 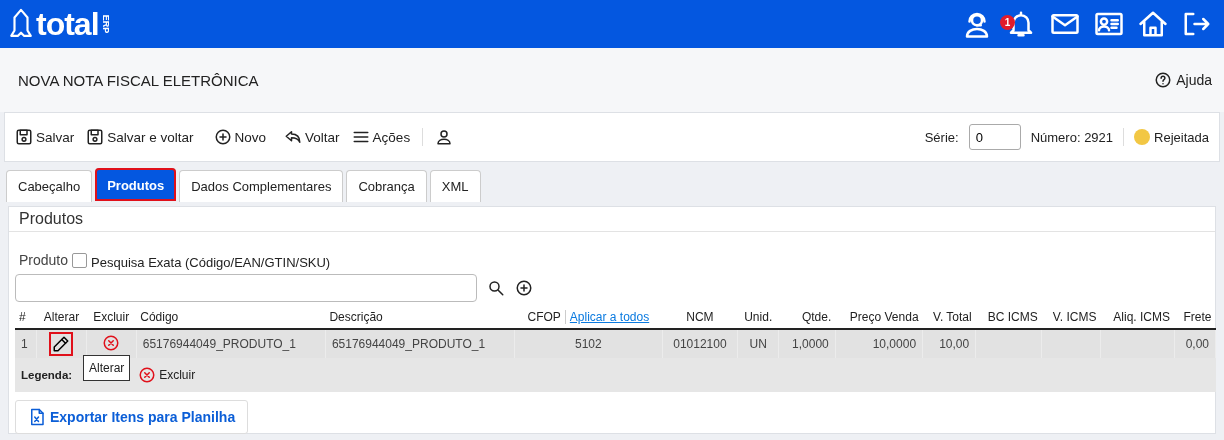 What do you see at coordinates (37, 417) in the screenshot?
I see `spreadsheet-file-icon` at bounding box center [37, 417].